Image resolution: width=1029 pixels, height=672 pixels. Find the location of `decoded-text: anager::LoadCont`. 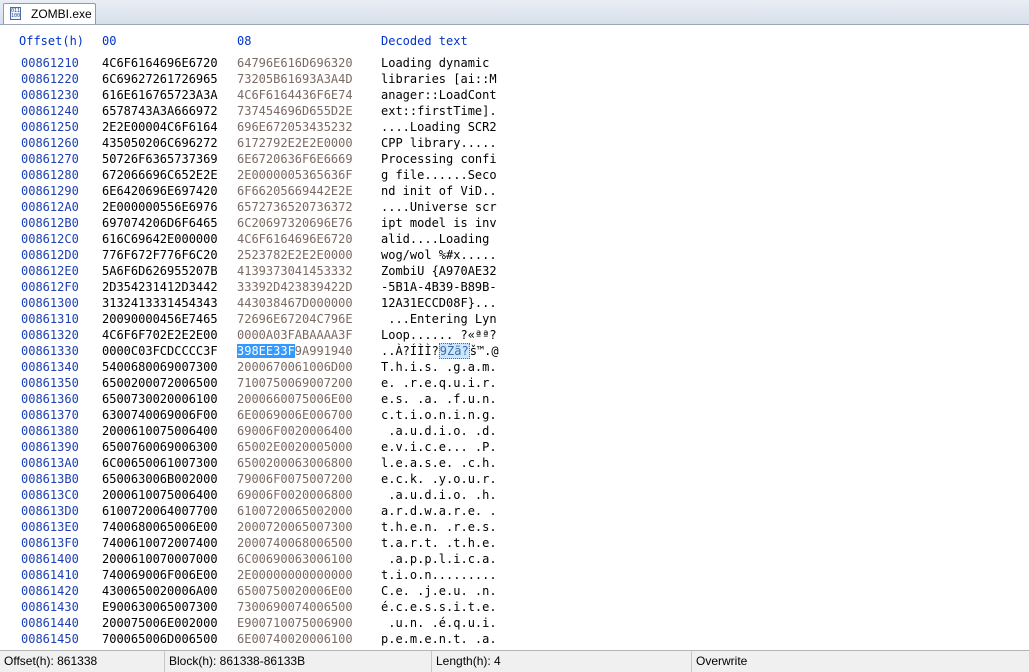

decoded-text: anager::LoadCont is located at coordinates (439, 95).